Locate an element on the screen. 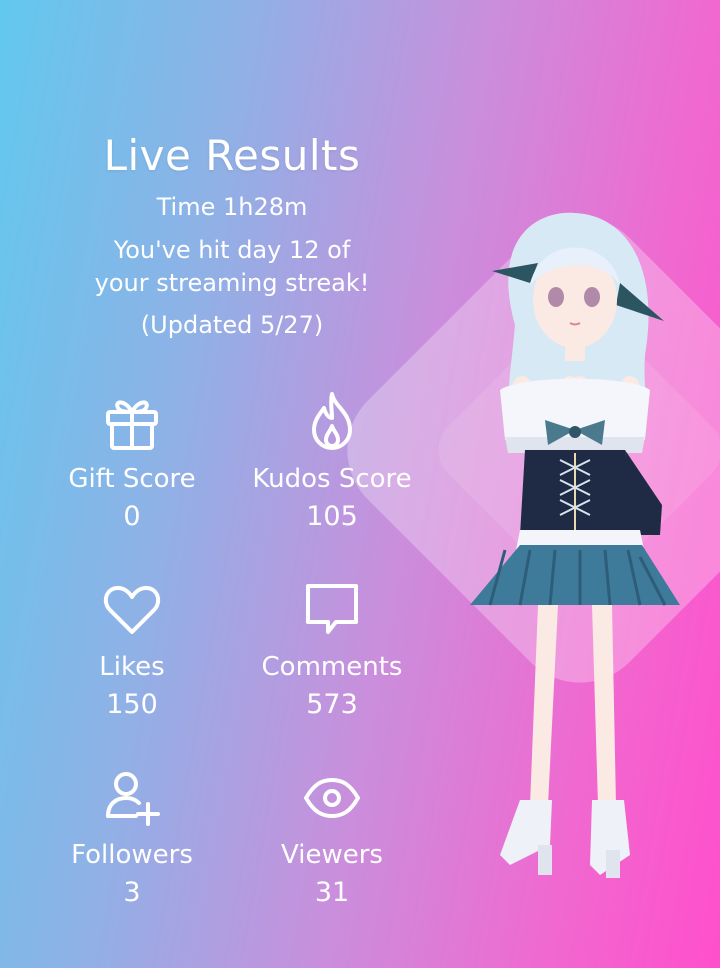 The image size is (720, 968). page-title: Live Results is located at coordinates (232, 155).